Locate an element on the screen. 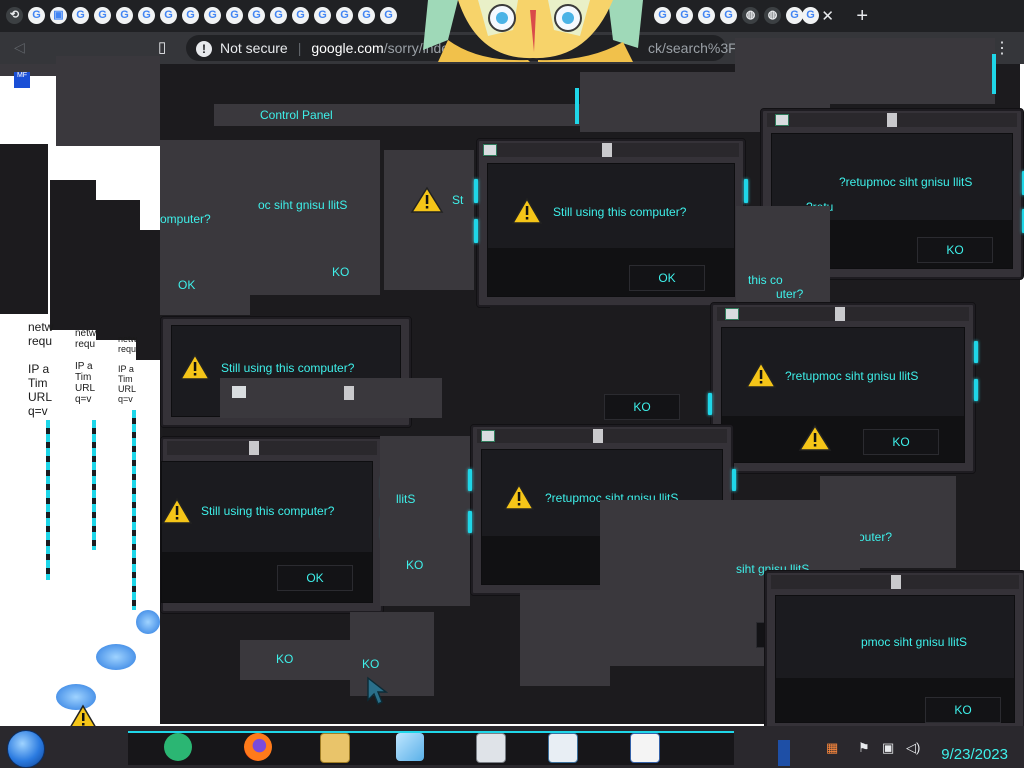 This screenshot has width=1024, height=768. led is located at coordinates (994, 74).